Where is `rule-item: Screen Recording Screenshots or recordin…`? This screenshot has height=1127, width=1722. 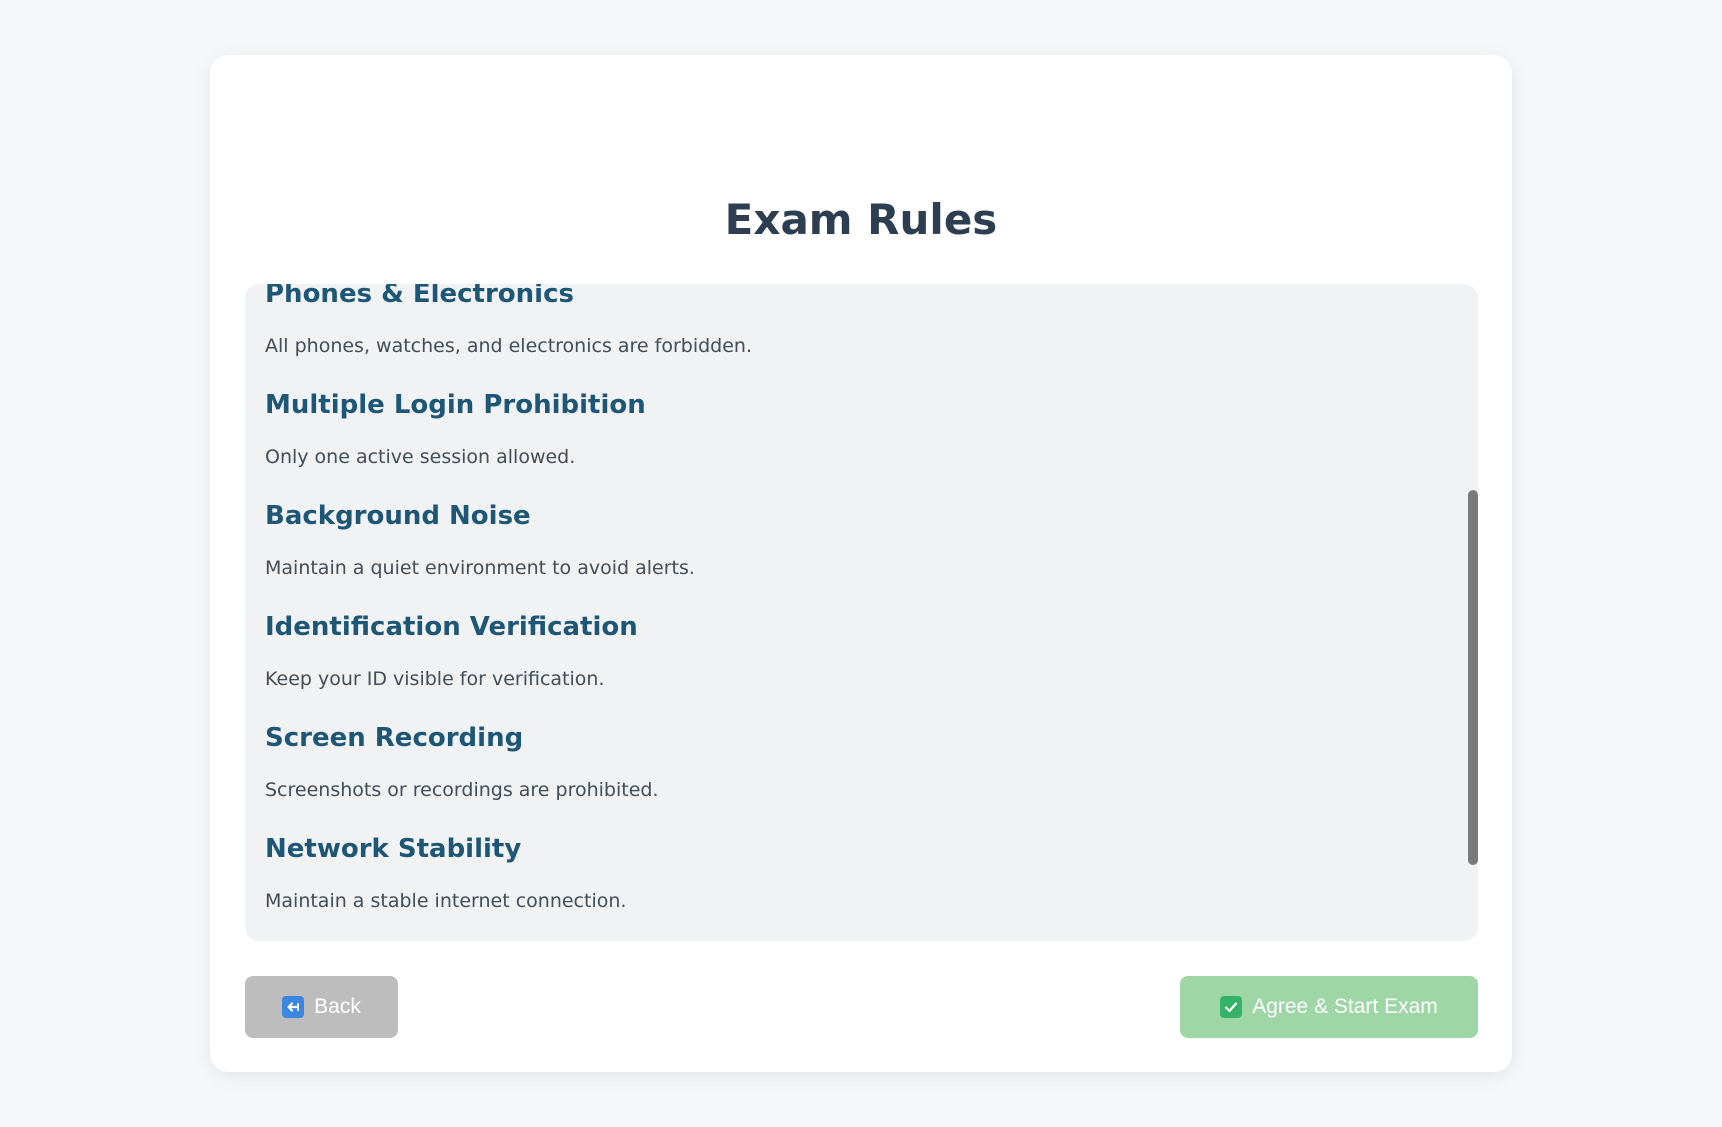 rule-item: Screen Recording Screenshots or recordin… is located at coordinates (856, 778).